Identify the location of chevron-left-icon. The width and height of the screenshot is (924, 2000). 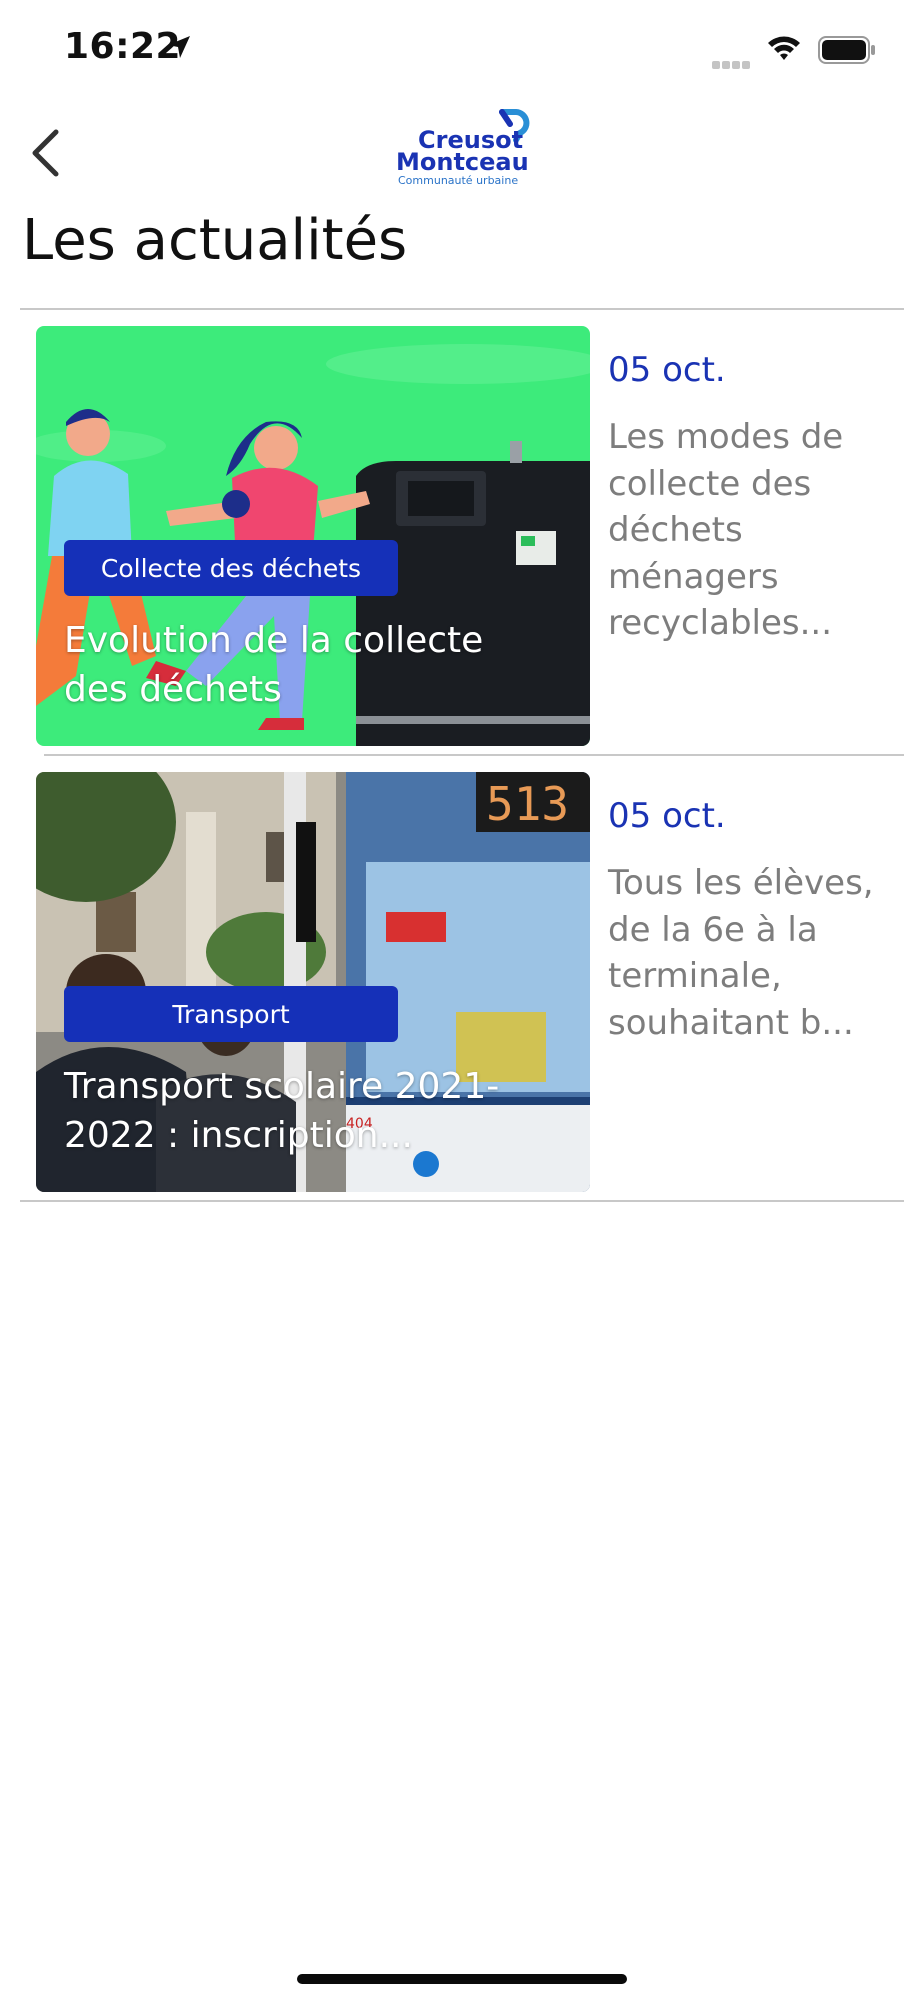
(45, 155).